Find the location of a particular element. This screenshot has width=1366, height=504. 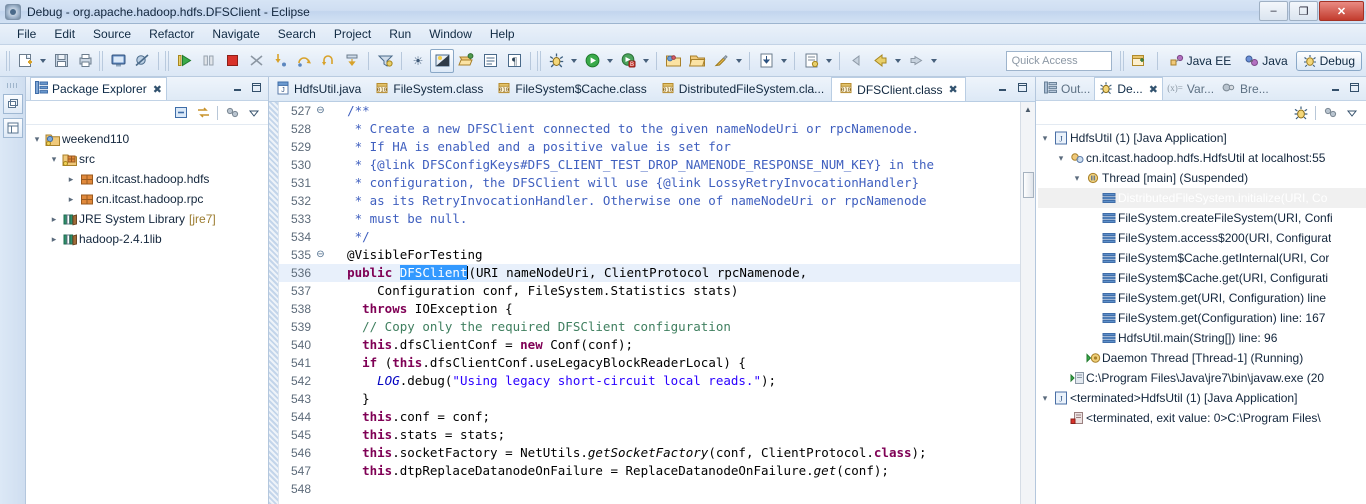

debug-tree-item: ▾ J HdfsUtil (1) [Java Application] is located at coordinates (1202, 138).